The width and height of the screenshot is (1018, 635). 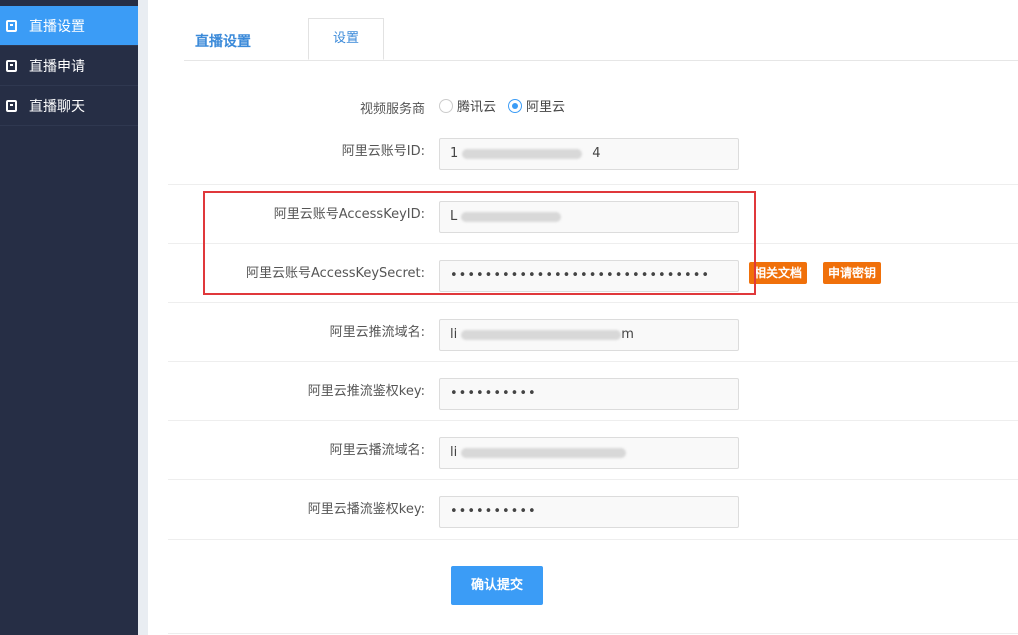 I want to click on play-auth-key-label: 阿里云播流鉴权key:, so click(x=366, y=509).